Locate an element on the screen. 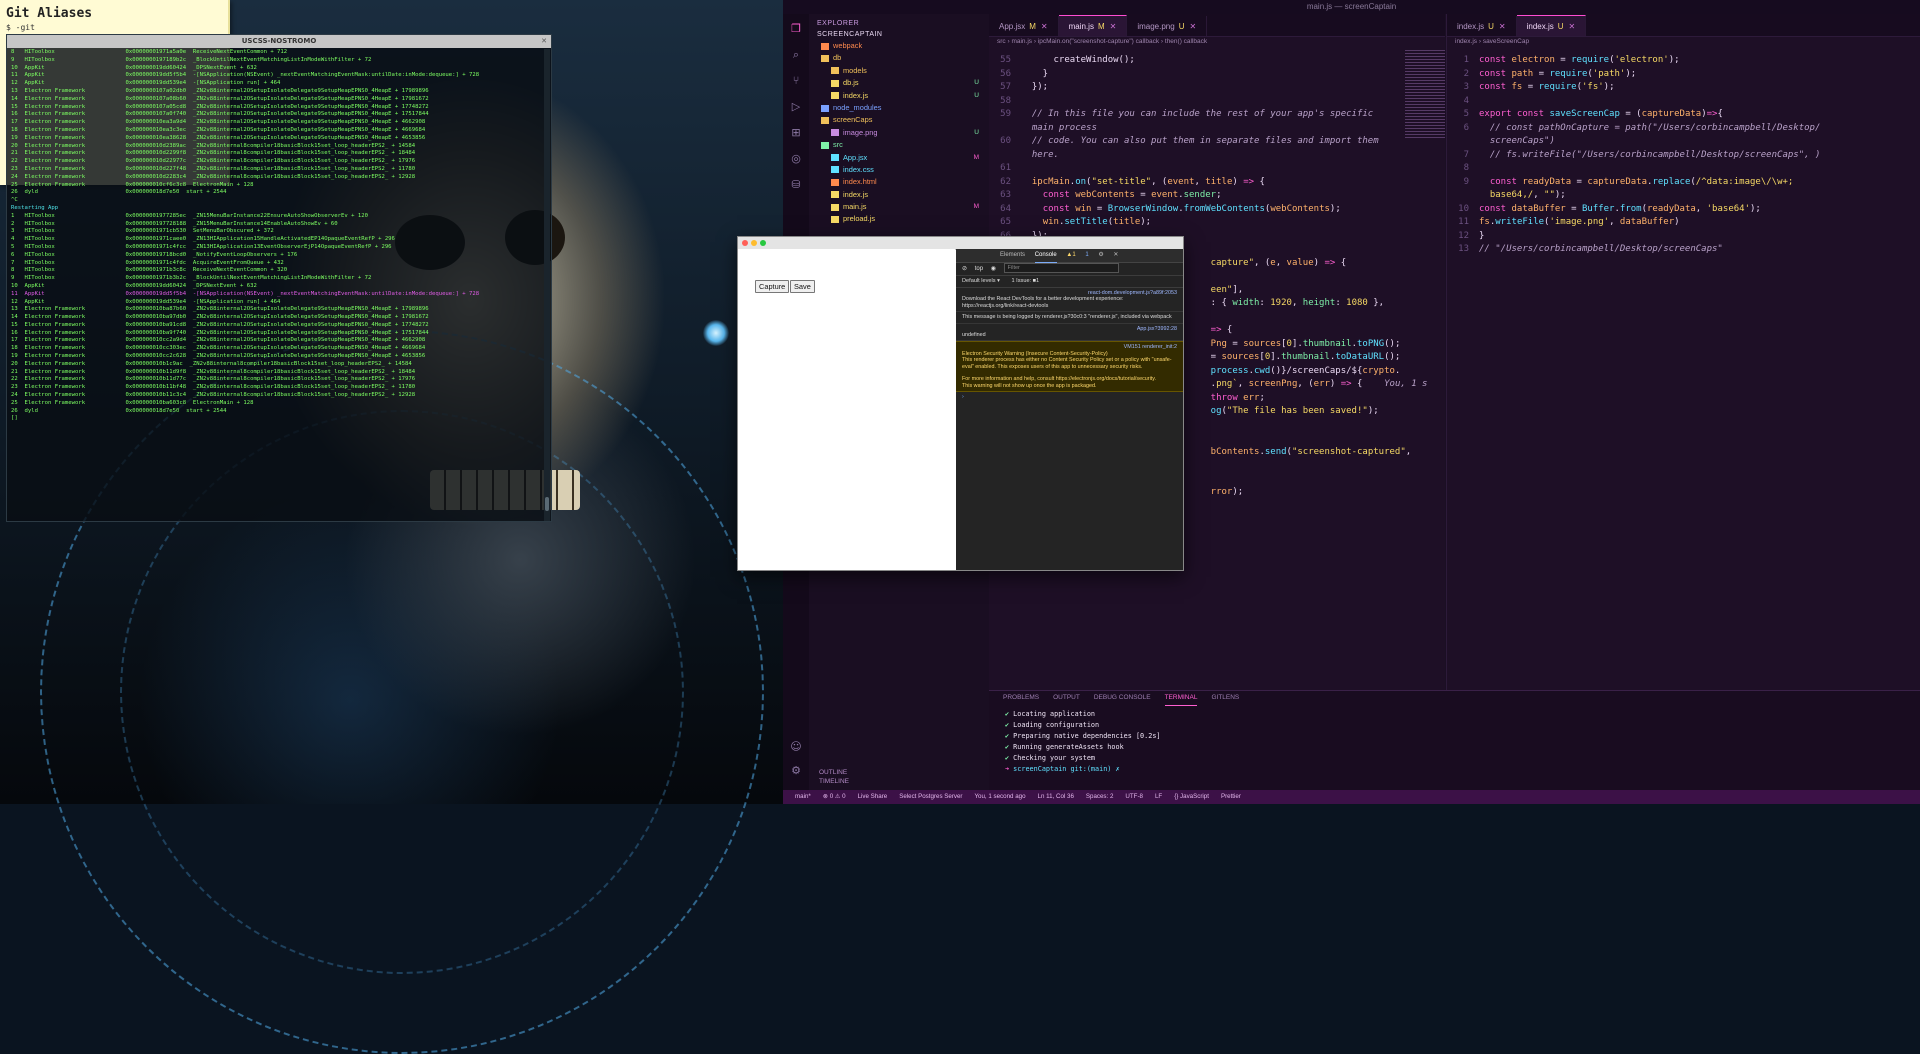  code-line: 65 win.setTitle(title); is located at coordinates (1217, 223).